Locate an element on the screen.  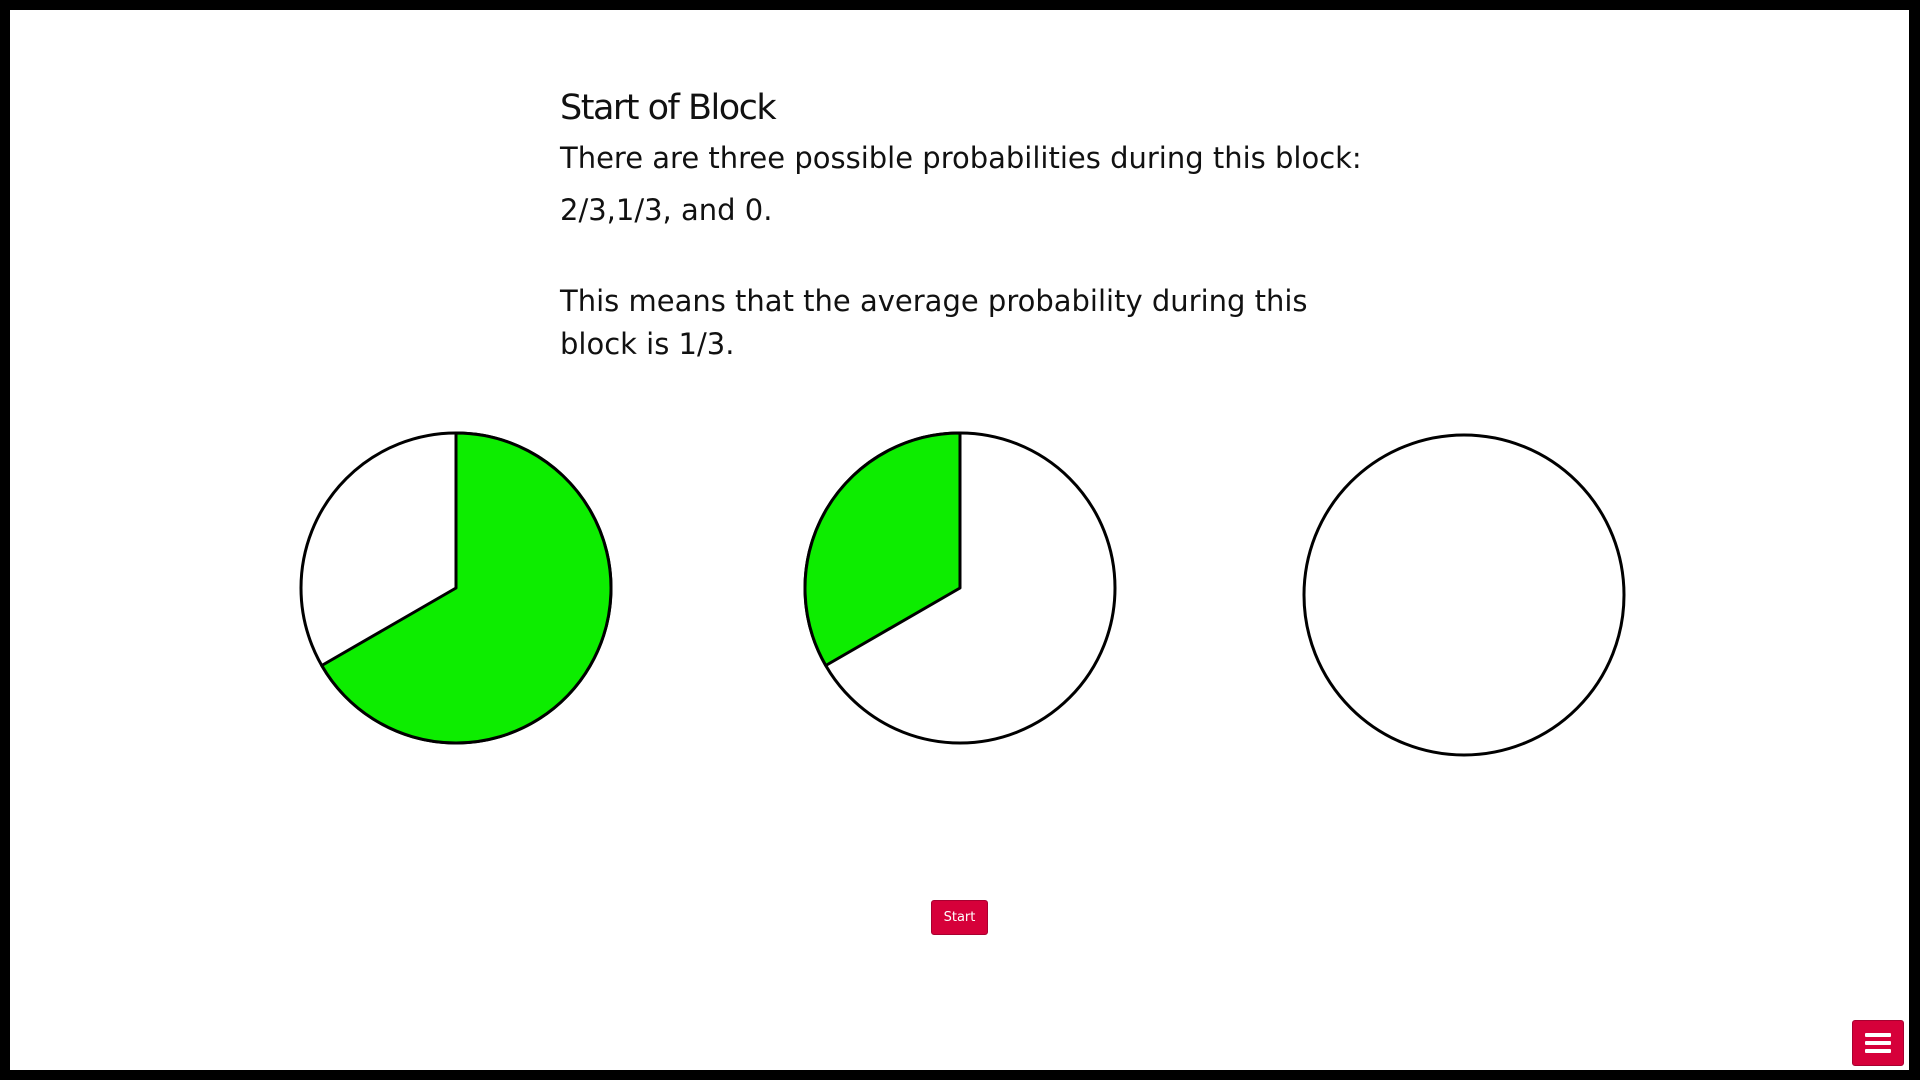
menu-button is located at coordinates (1878, 1043).